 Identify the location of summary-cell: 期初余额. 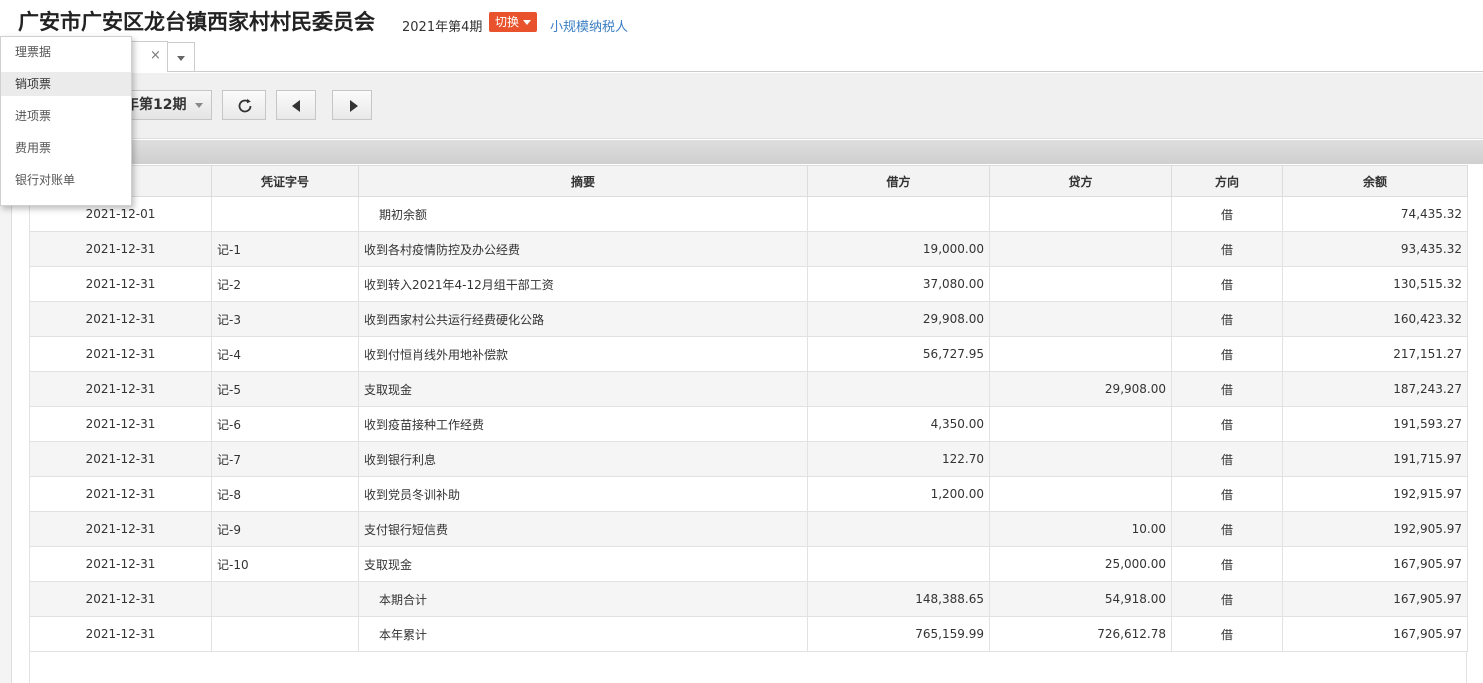
(583, 214).